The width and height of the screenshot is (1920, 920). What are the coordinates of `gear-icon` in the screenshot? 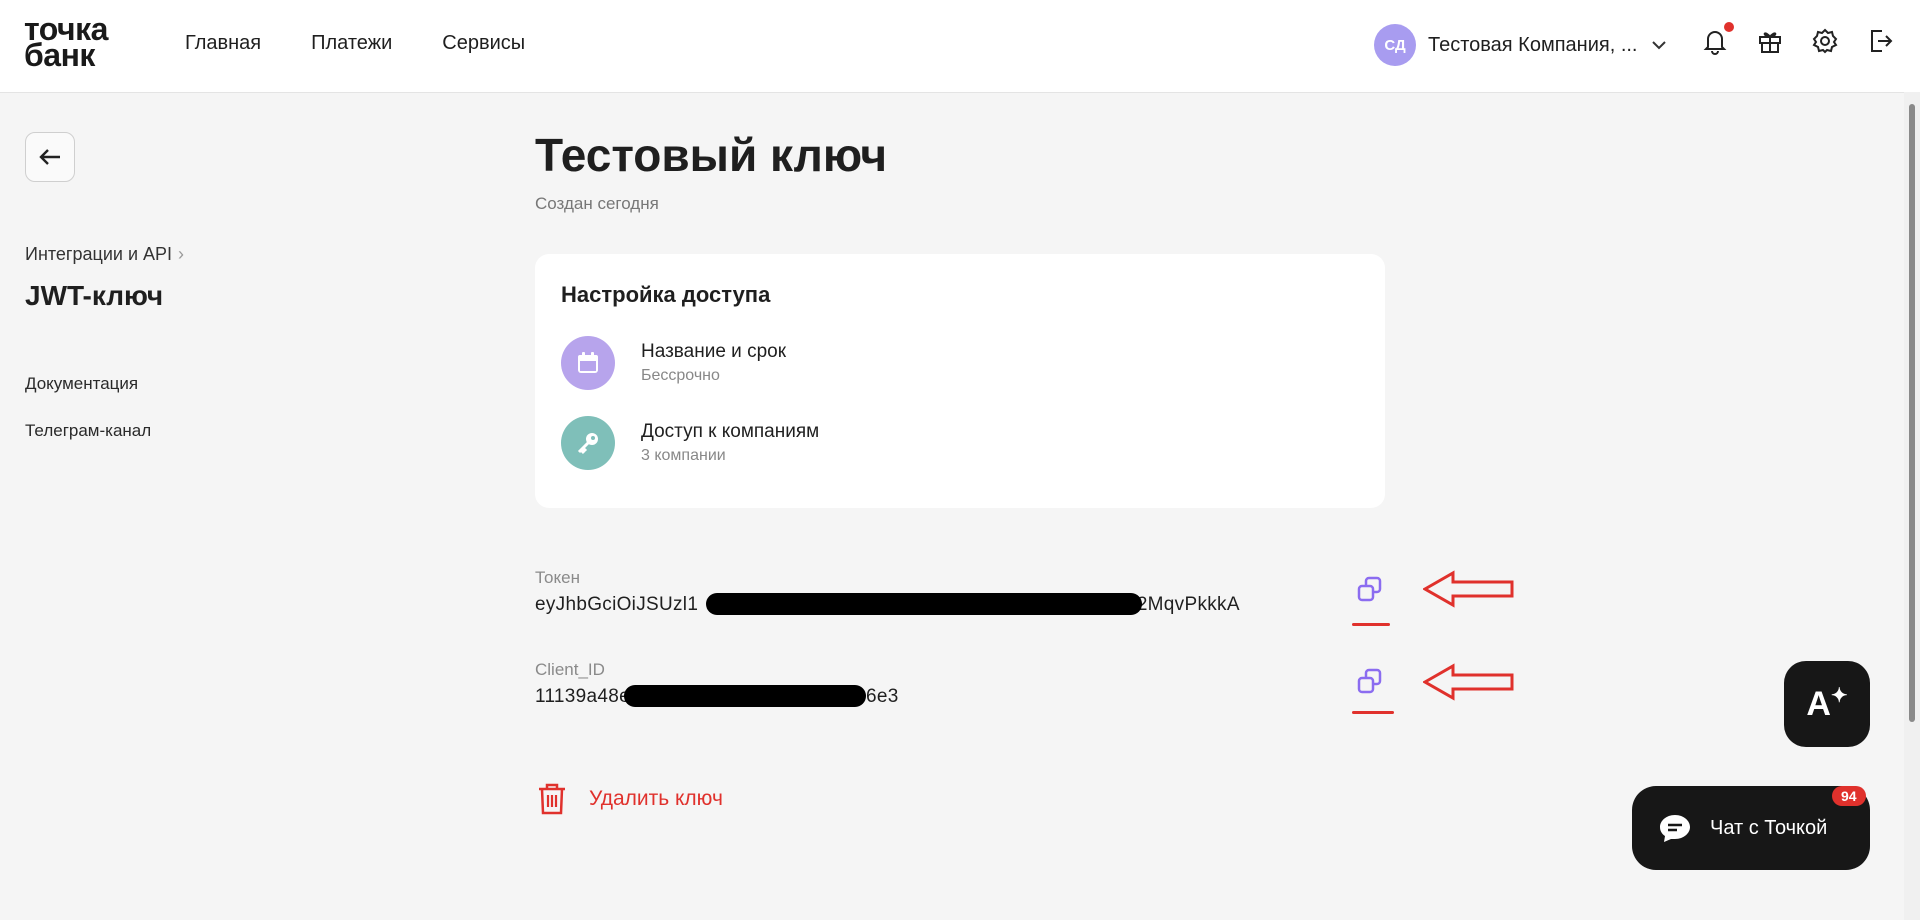 It's located at (1825, 41).